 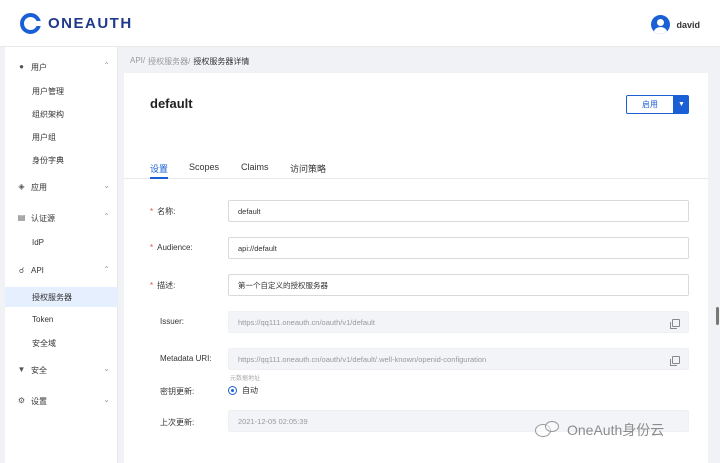 I want to click on metadata-uri-label: Metadata URI:, so click(x=186, y=358).